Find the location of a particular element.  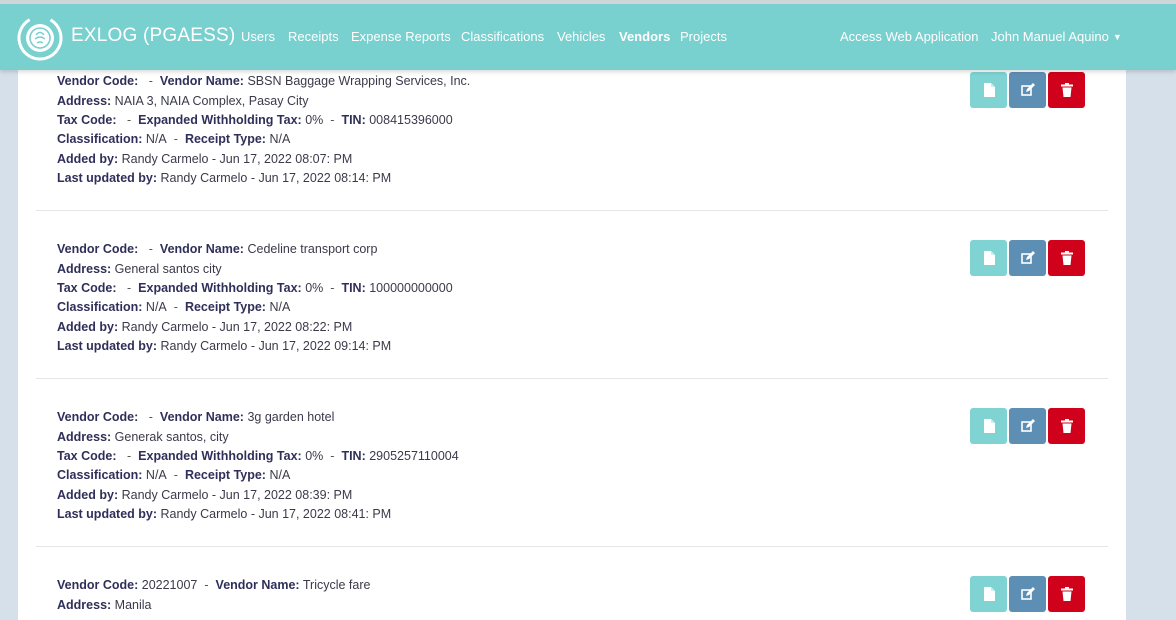

nav-classifications: Classifications is located at coordinates (502, 36).